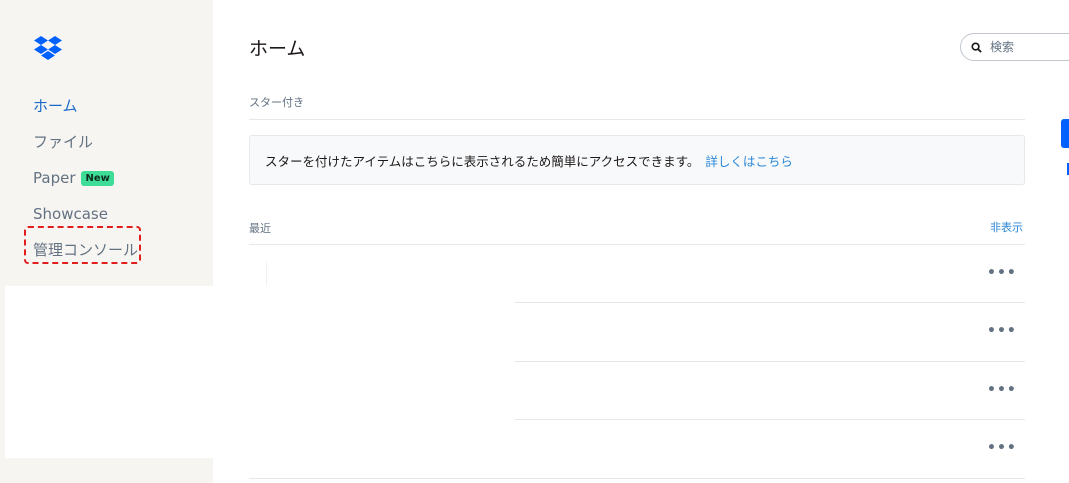 Image resolution: width=1069 pixels, height=483 pixels. I want to click on sidebar-item-paper: Paper New, so click(85, 178).